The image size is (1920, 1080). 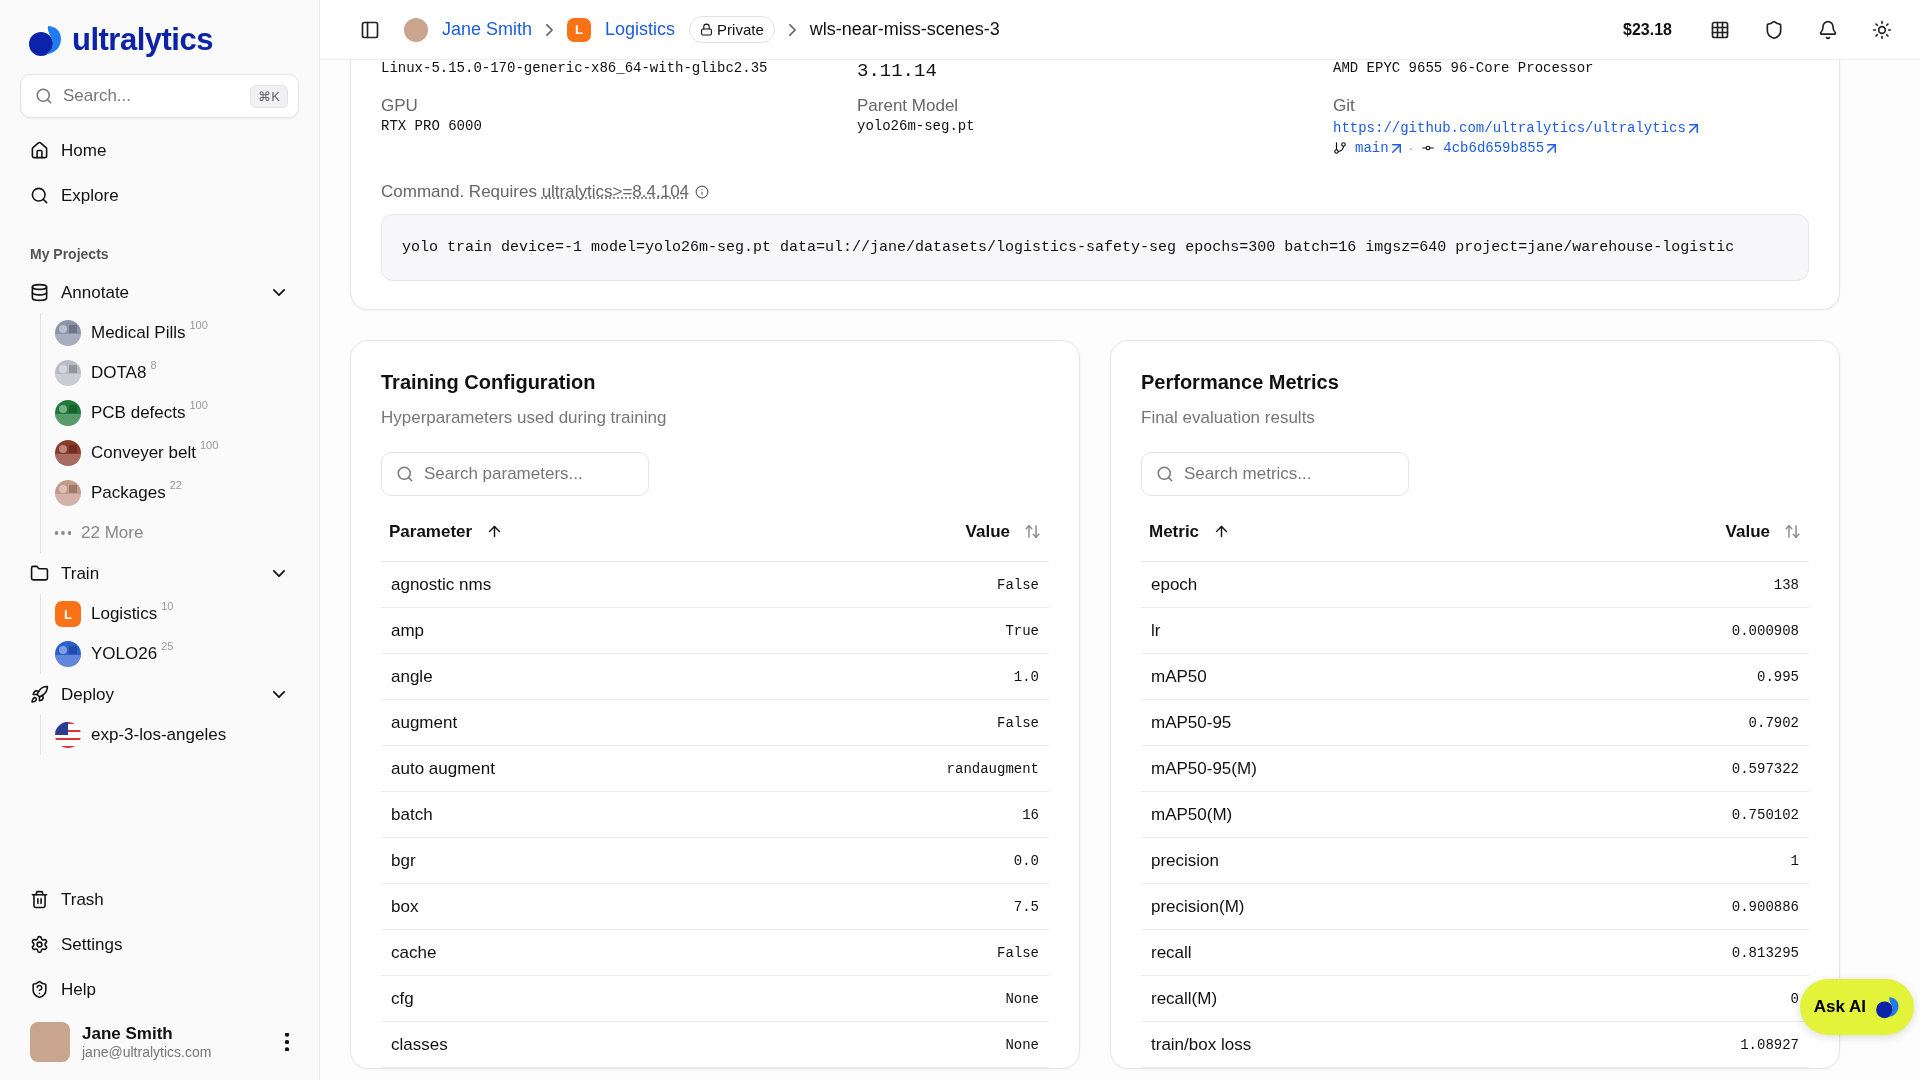 What do you see at coordinates (424, 722) in the screenshot?
I see `table-cell: augment` at bounding box center [424, 722].